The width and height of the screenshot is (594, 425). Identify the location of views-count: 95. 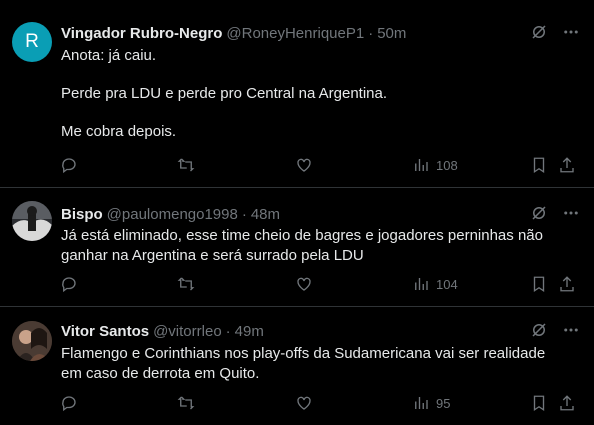
(443, 403).